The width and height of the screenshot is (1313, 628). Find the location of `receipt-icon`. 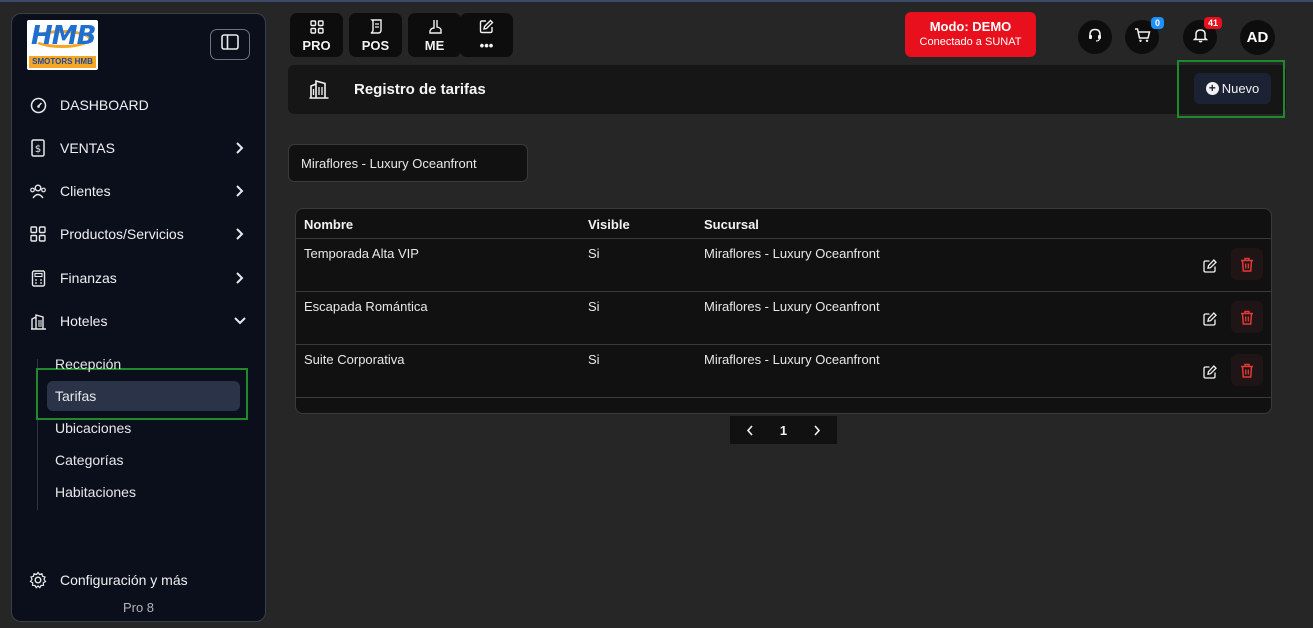

receipt-icon is located at coordinates (376, 27).